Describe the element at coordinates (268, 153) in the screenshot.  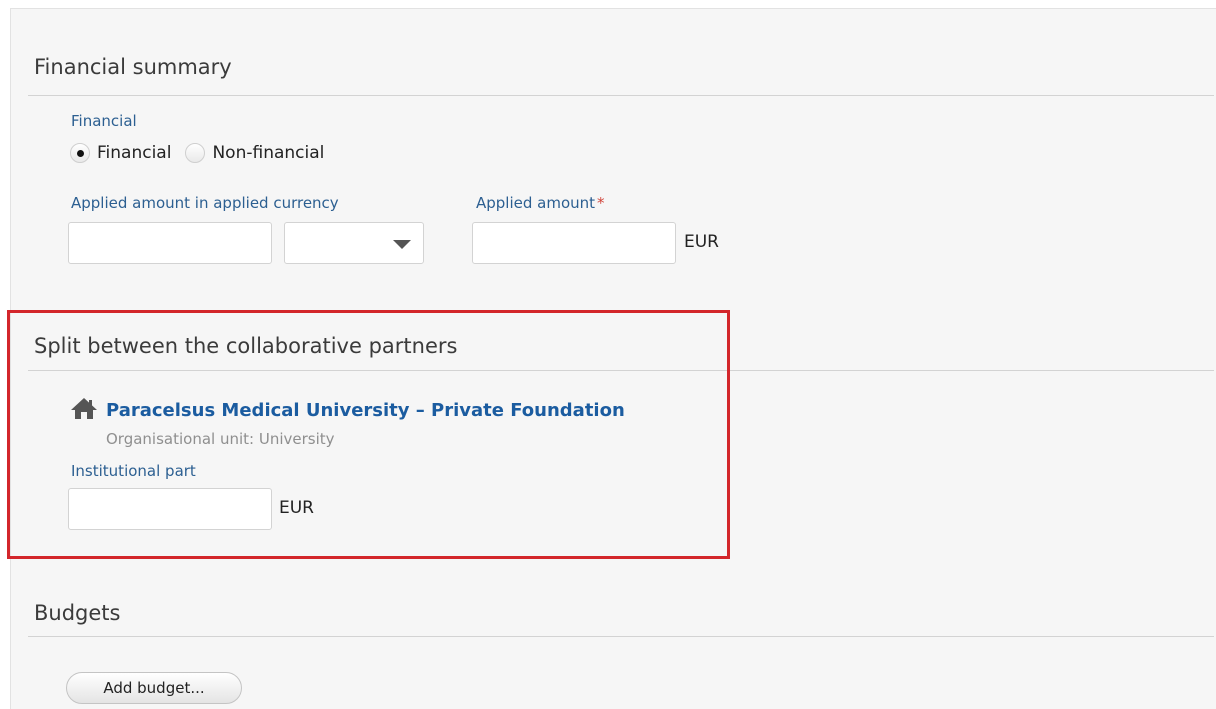
I see `radio-non-financial-label: Non-financial` at that location.